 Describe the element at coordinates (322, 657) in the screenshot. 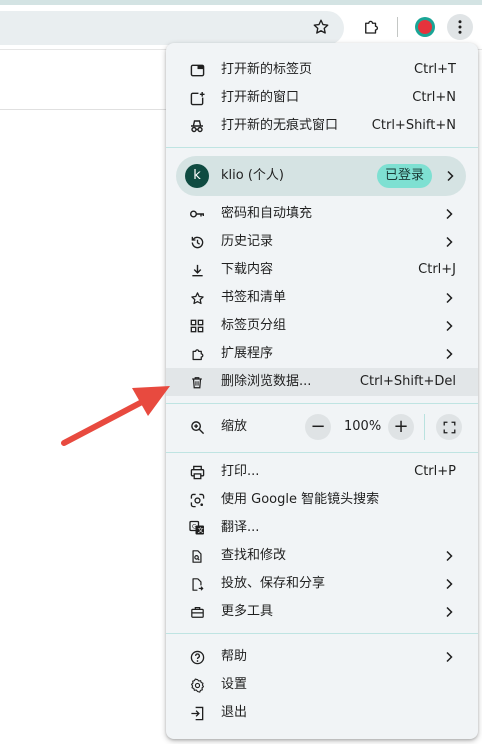

I see `menu-item-help: 帮助` at that location.